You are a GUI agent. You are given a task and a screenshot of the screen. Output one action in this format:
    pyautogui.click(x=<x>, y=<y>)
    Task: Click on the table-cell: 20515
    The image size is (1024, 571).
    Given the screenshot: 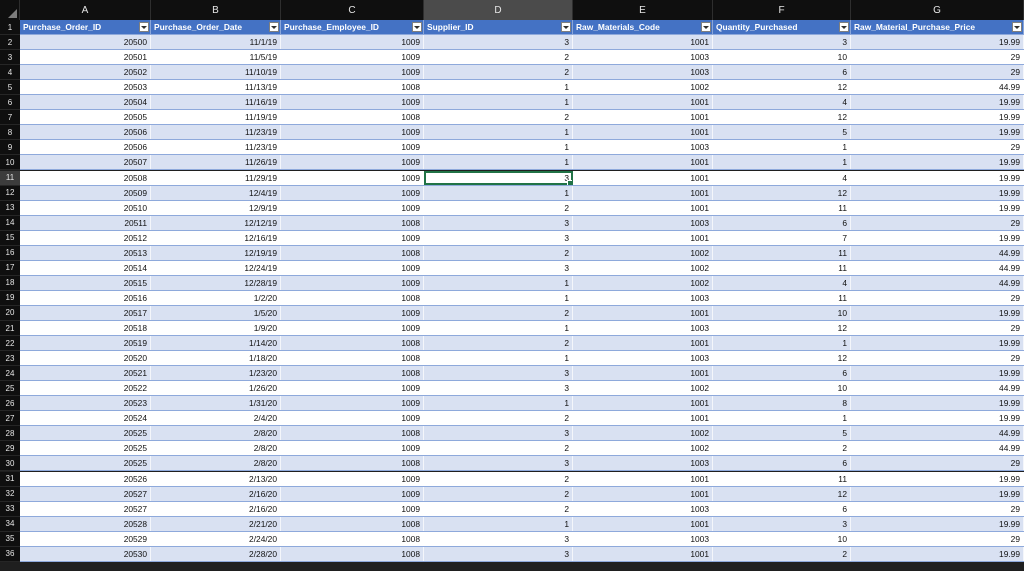 What is the action you would take?
    pyautogui.click(x=85, y=282)
    